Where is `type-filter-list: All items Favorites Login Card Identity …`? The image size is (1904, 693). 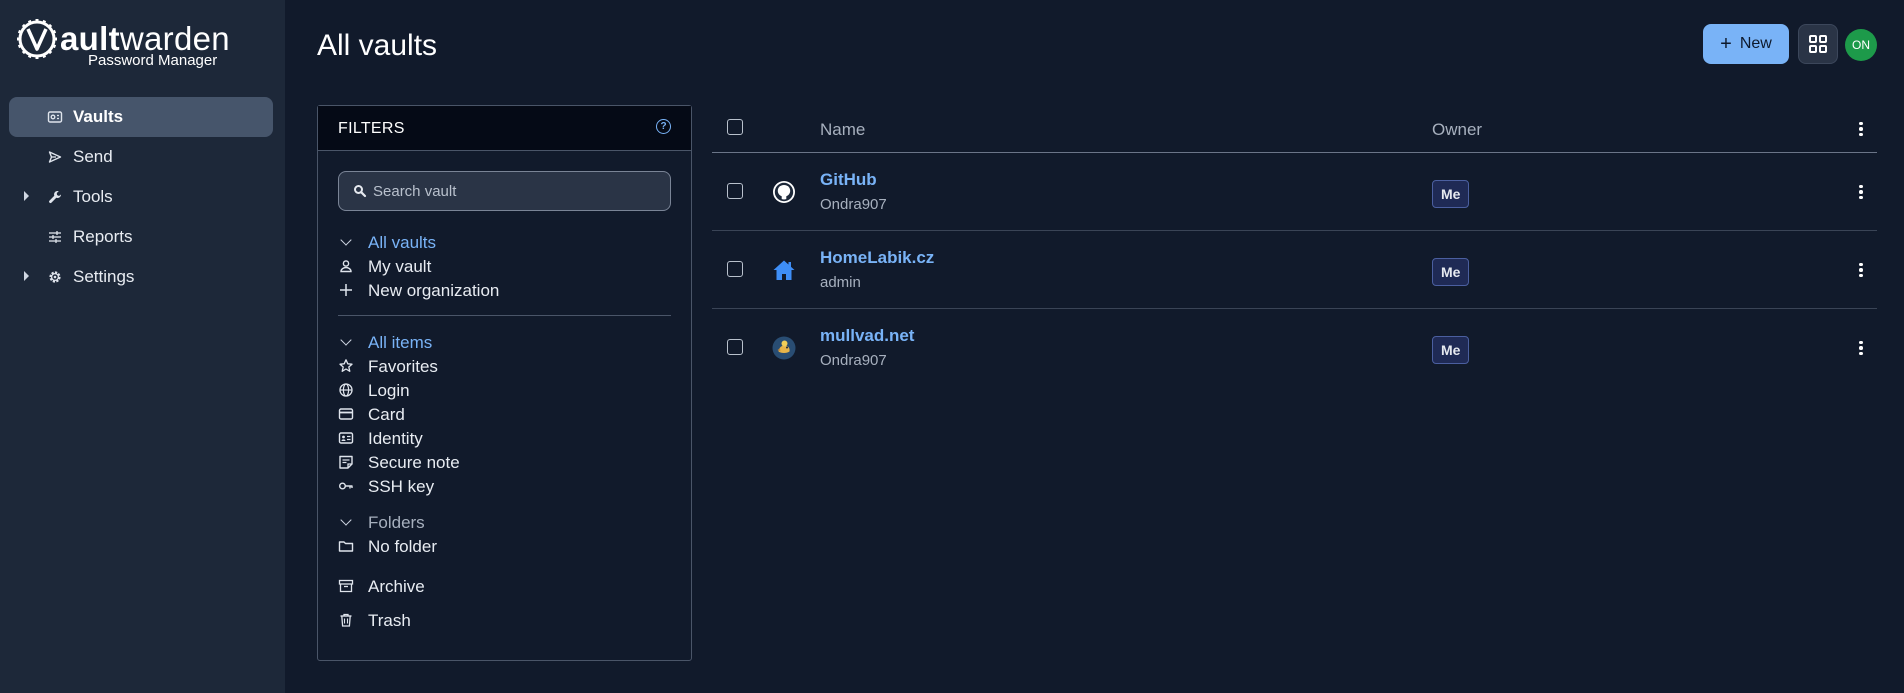
type-filter-list: All items Favorites Login Card Identity … is located at coordinates (504, 414).